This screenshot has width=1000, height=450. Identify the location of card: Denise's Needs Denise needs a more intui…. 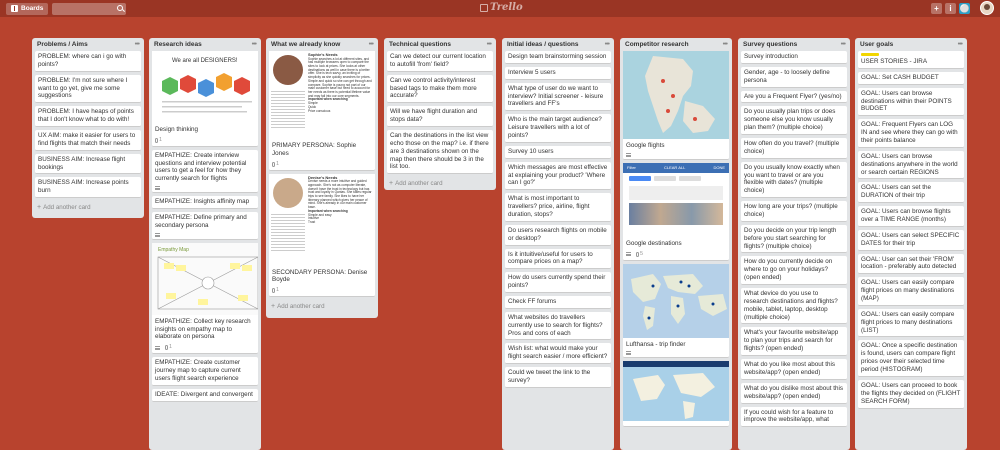
(322, 235).